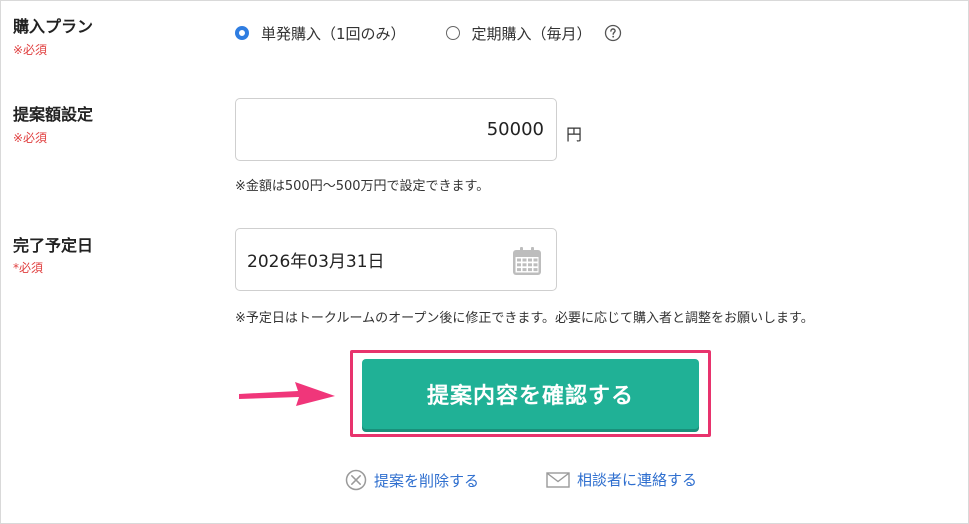  I want to click on radio-single-purchase-indicator, so click(242, 33).